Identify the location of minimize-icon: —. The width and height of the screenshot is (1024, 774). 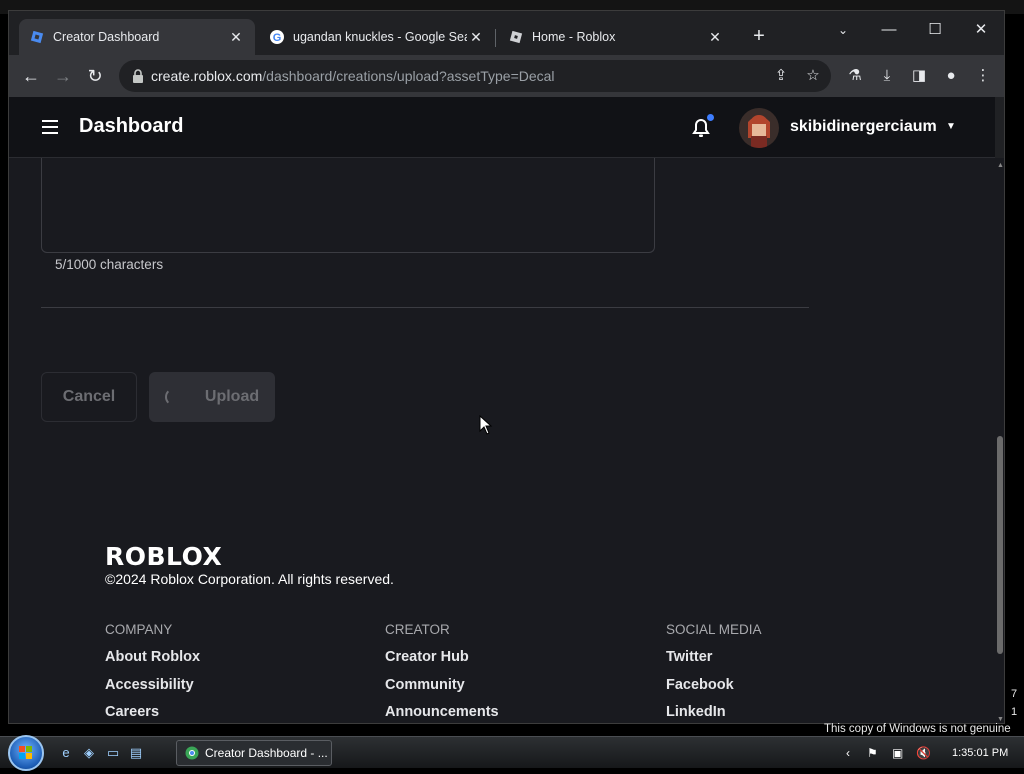
(889, 30).